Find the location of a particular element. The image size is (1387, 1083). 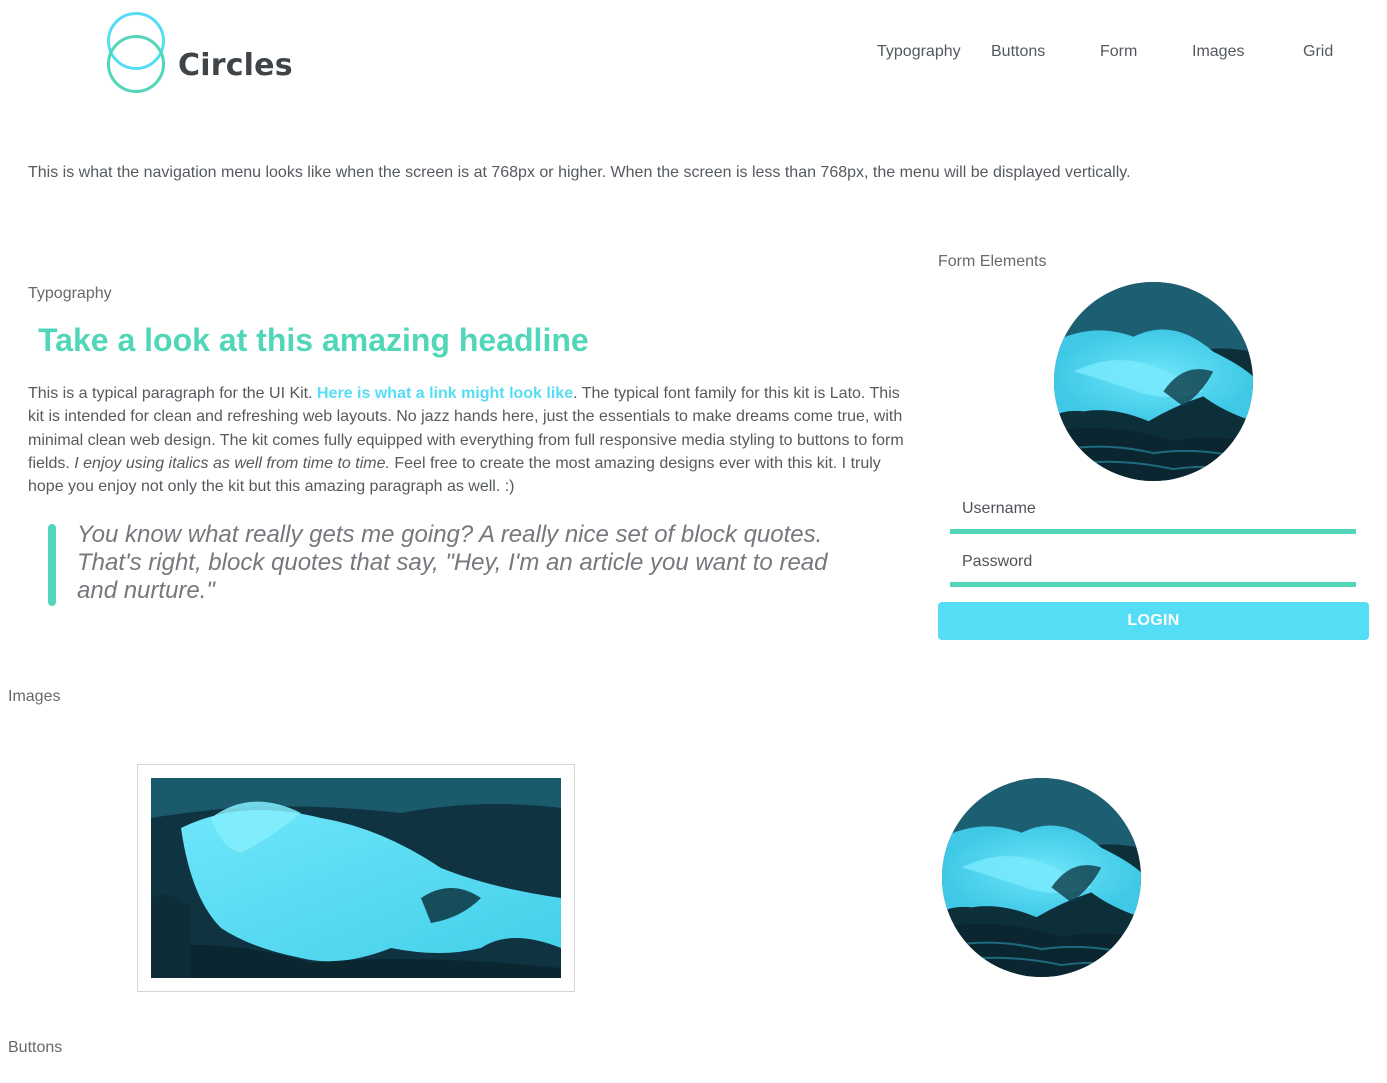

paragraph-link: Here is what a link might look like is located at coordinates (445, 393).